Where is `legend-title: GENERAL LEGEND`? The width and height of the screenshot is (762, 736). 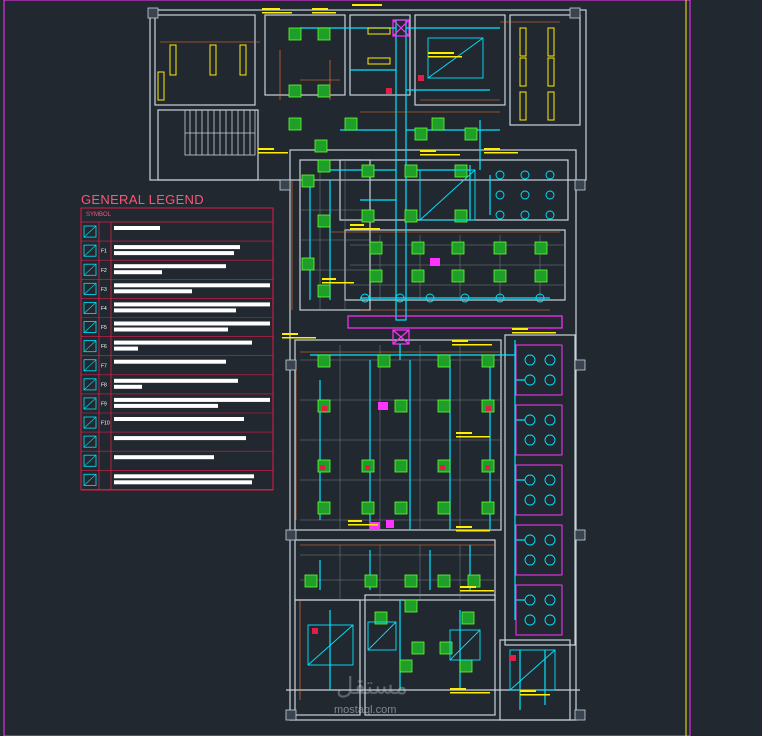
legend-title: GENERAL LEGEND is located at coordinates (142, 199).